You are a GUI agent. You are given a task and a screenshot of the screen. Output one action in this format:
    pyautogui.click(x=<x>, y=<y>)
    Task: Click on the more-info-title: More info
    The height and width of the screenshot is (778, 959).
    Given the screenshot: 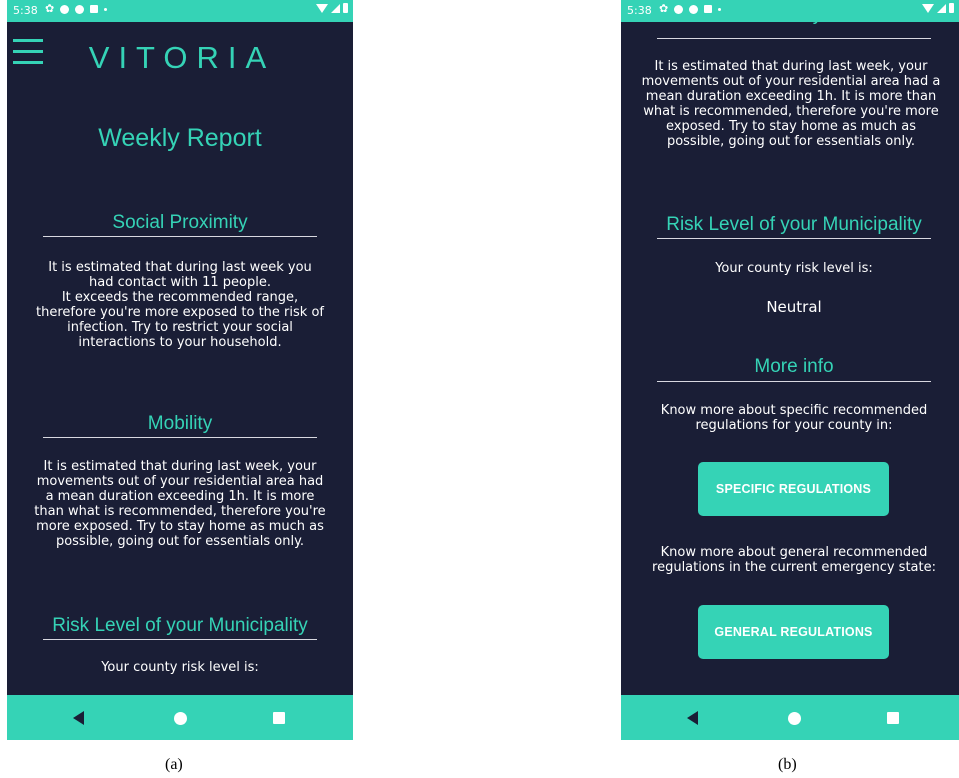 What is the action you would take?
    pyautogui.click(x=794, y=366)
    